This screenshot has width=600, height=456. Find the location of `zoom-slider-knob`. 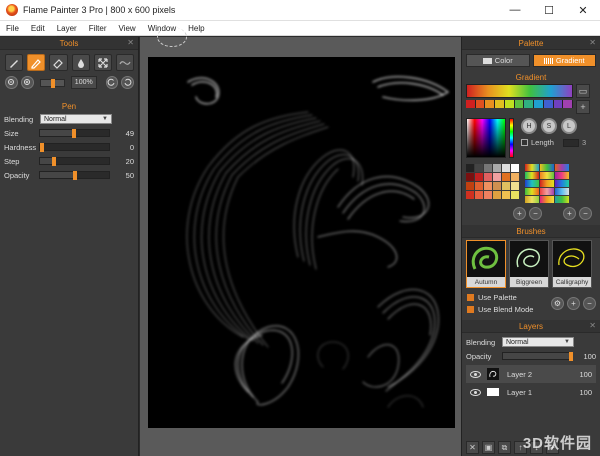

zoom-slider-knob is located at coordinates (52, 83).